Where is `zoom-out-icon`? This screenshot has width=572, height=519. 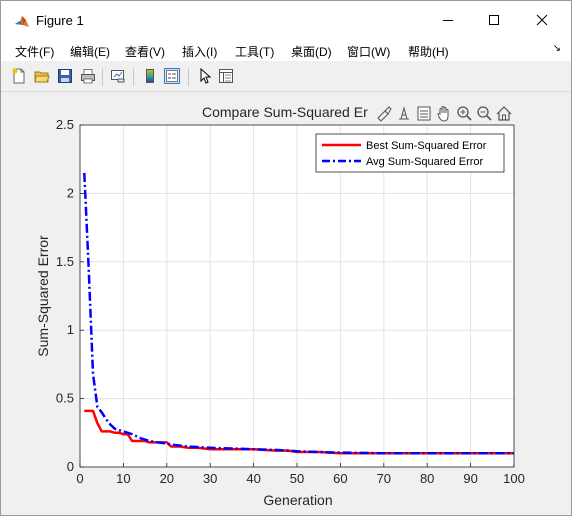 zoom-out-icon is located at coordinates (484, 113).